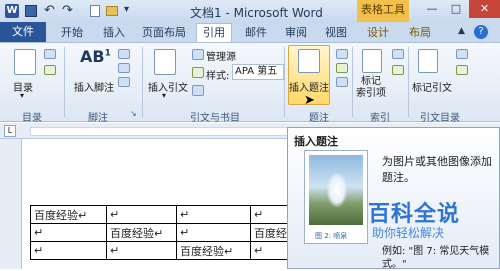 Image resolution: width=500 pixels, height=271 pixels. I want to click on title-bar: W ↶ ↷ ▾ 文档1 - Microsoft Word 表格工具 — □ ✕, so click(250, 11).